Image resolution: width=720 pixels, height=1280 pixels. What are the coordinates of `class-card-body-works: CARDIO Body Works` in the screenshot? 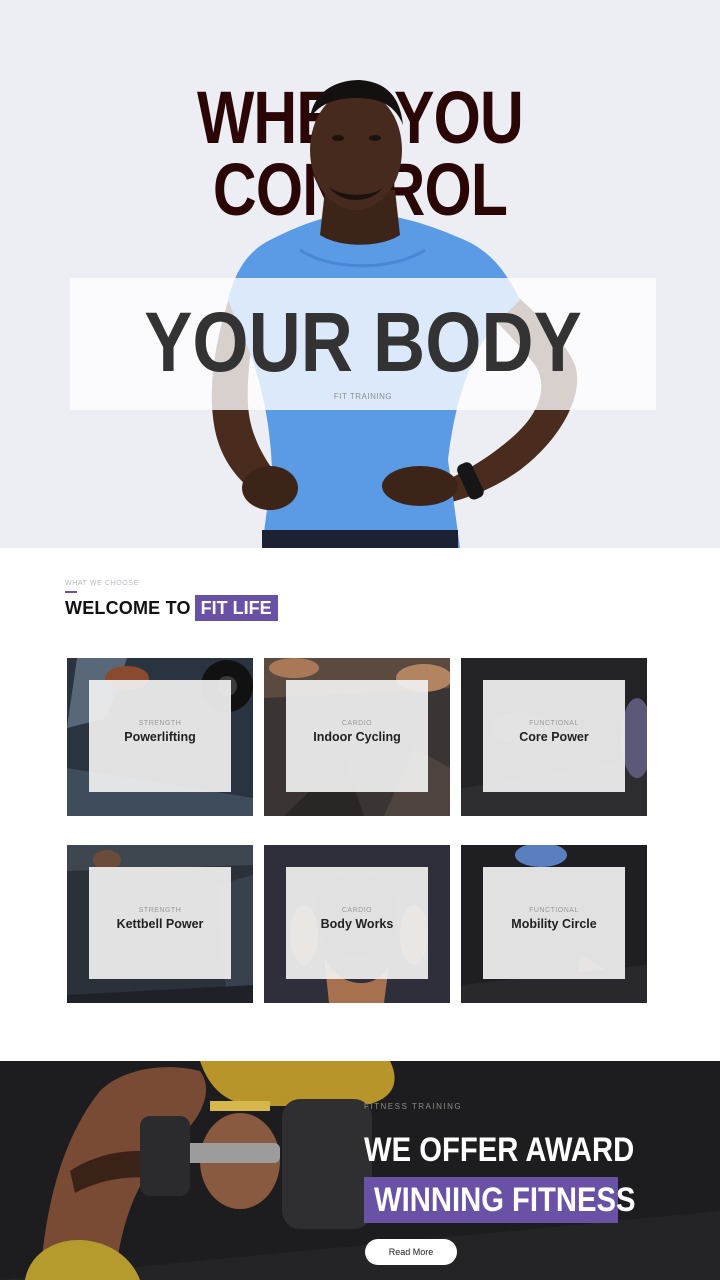 It's located at (357, 924).